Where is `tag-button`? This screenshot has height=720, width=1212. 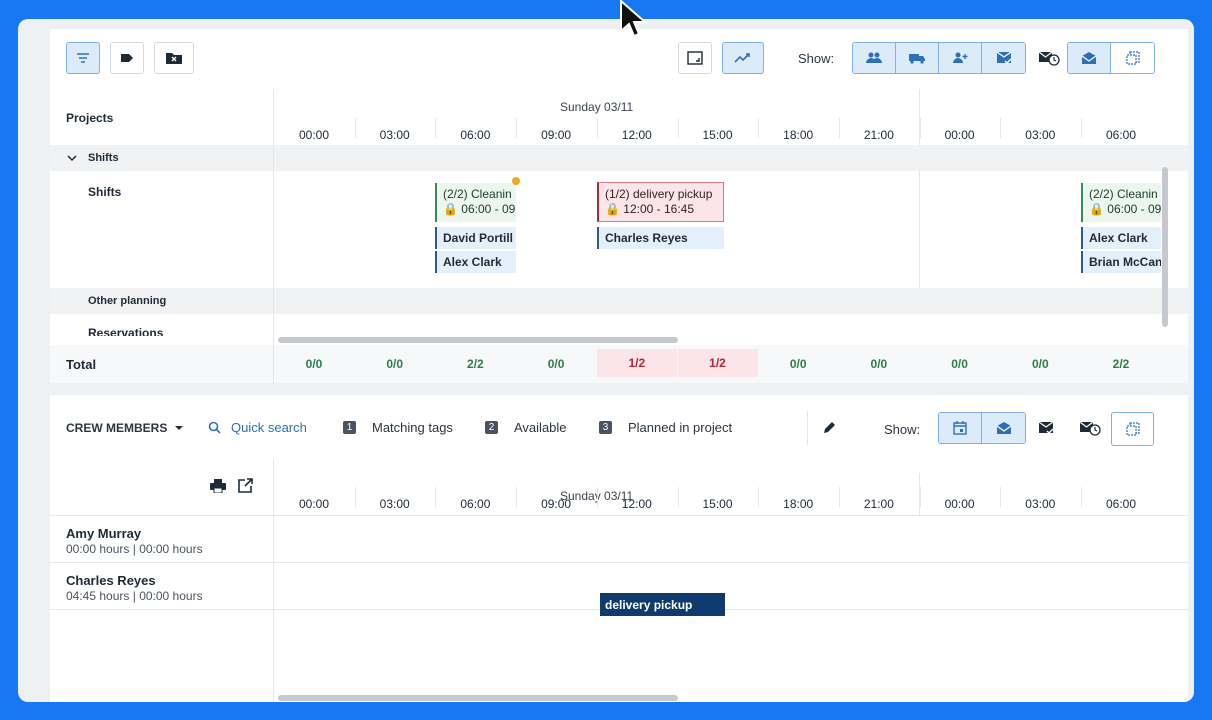 tag-button is located at coordinates (127, 58).